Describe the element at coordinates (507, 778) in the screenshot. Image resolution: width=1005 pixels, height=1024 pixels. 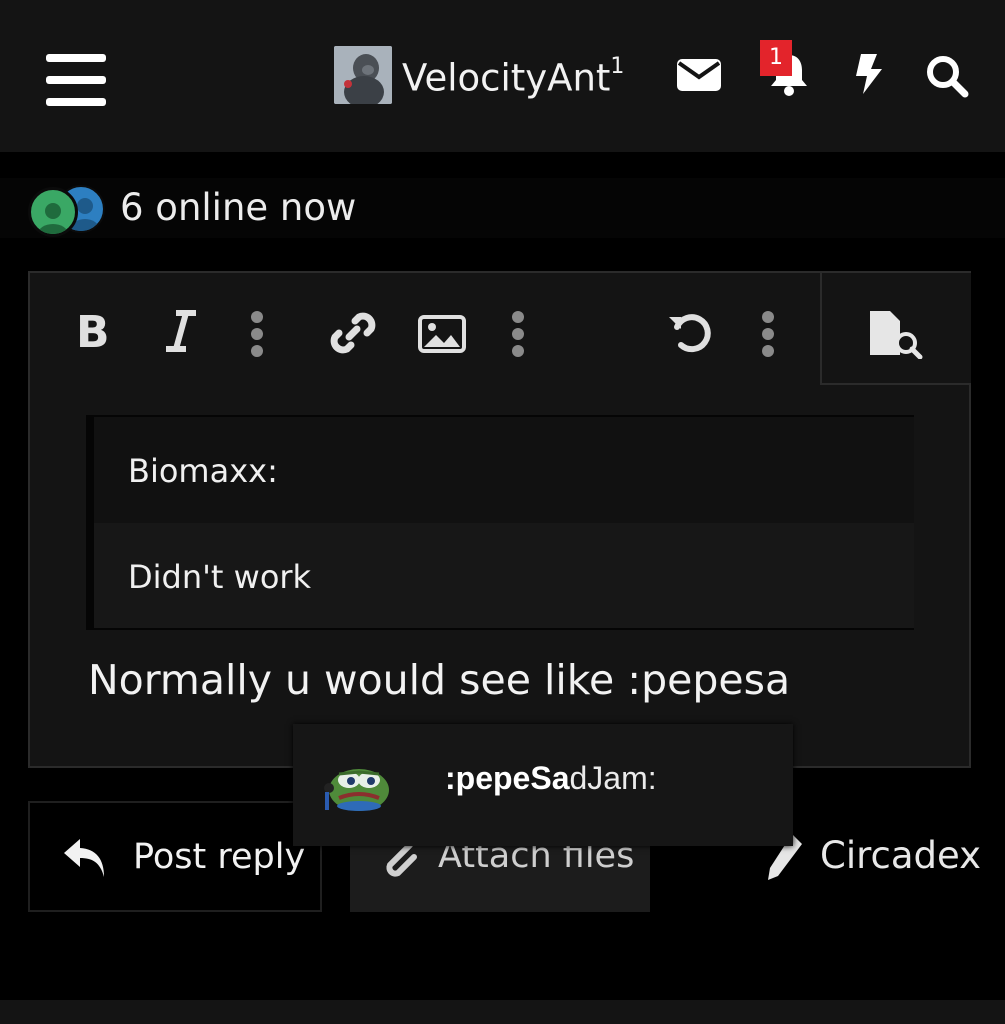
I see `emoji-name-match: :pepeSa` at that location.